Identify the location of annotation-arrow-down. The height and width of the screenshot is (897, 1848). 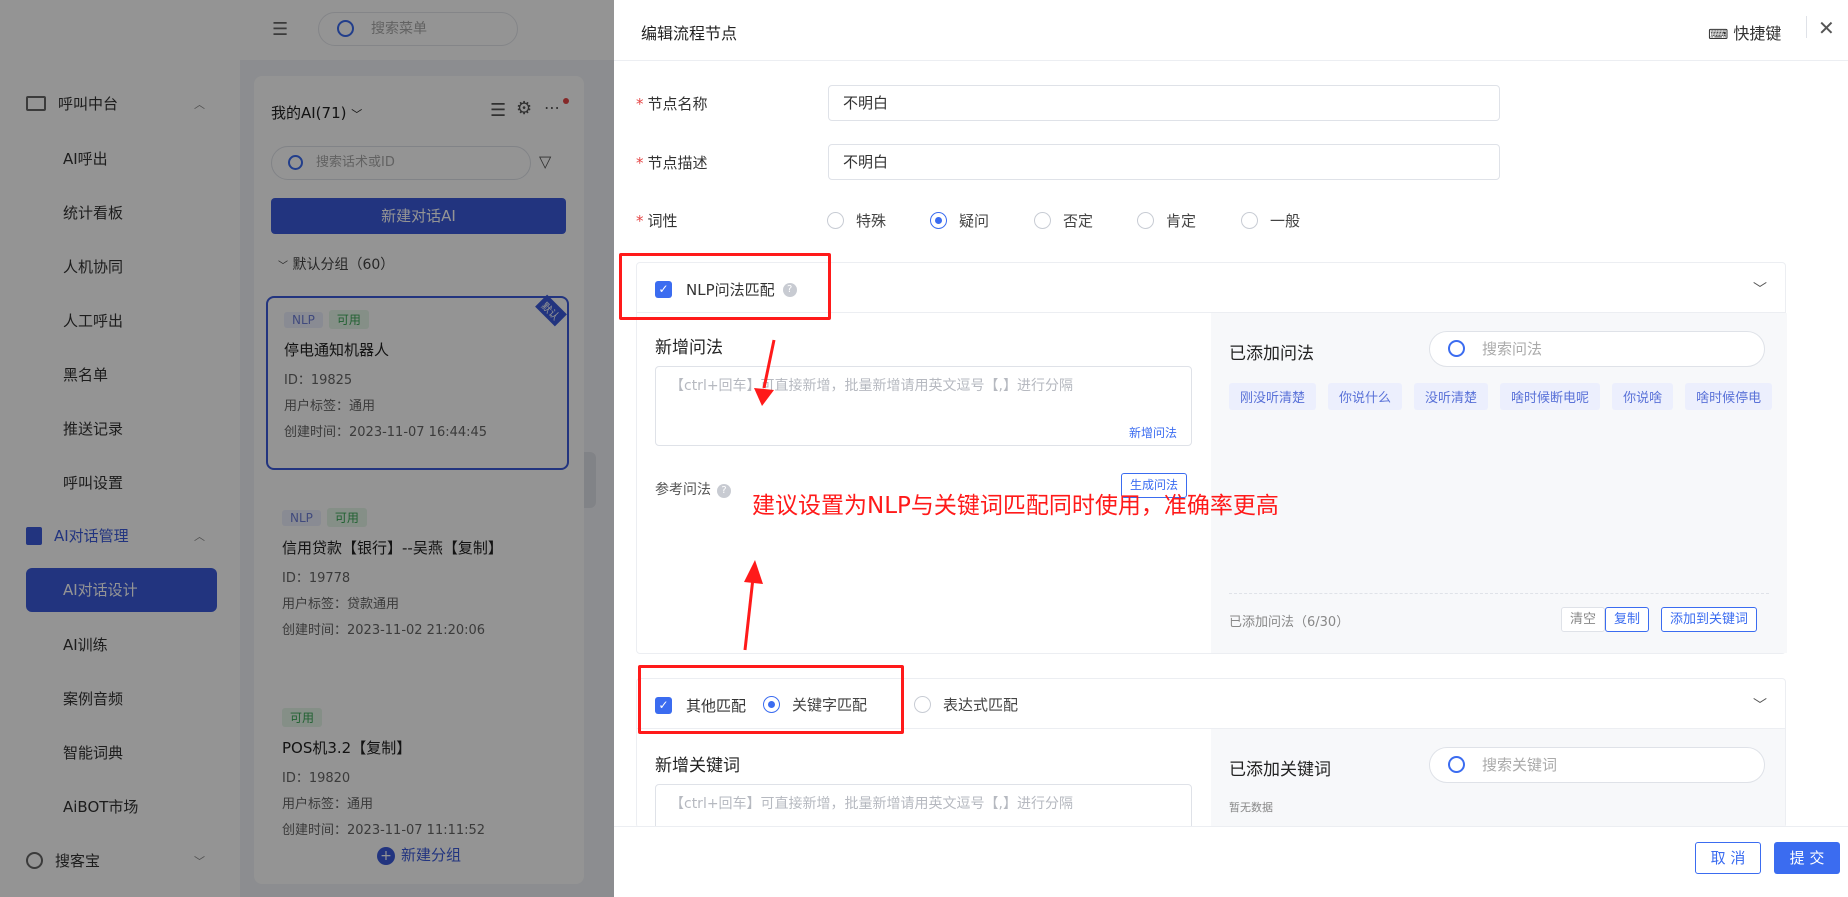
(769, 364).